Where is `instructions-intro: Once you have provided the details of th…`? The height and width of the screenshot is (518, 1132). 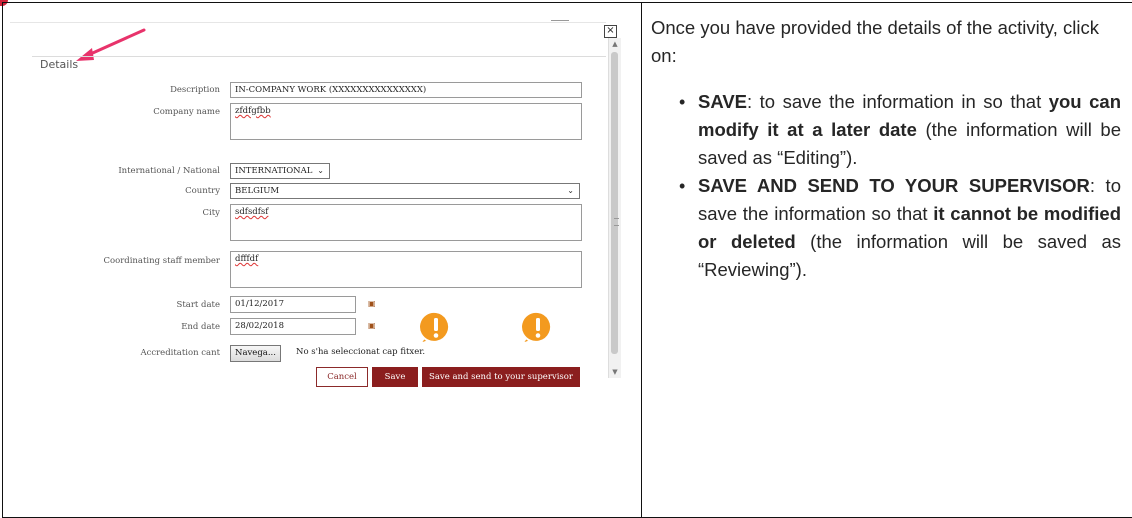 instructions-intro: Once you have provided the details of th… is located at coordinates (875, 41).